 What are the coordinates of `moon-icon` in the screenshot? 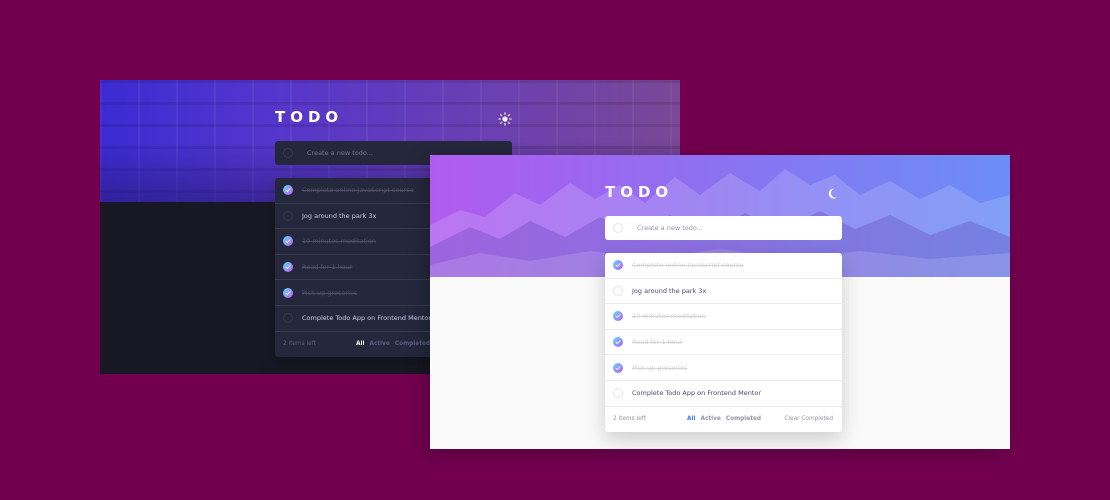 It's located at (834, 193).